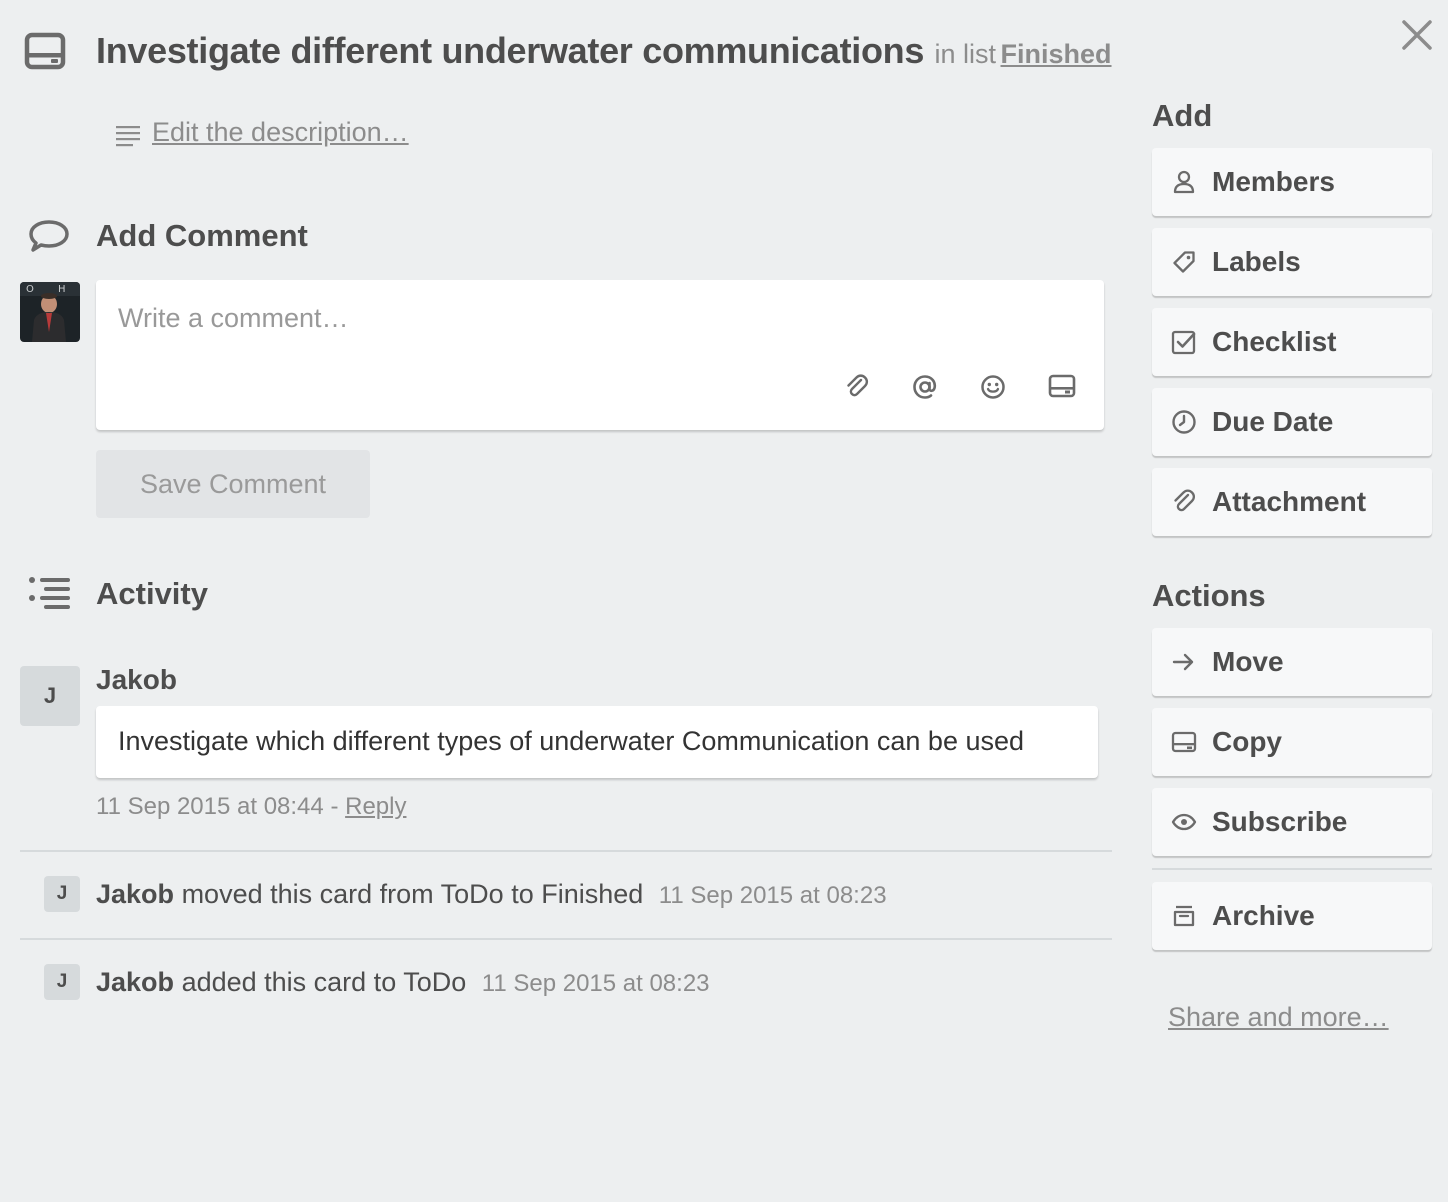  What do you see at coordinates (1248, 661) in the screenshot?
I see `button-label: Move` at bounding box center [1248, 661].